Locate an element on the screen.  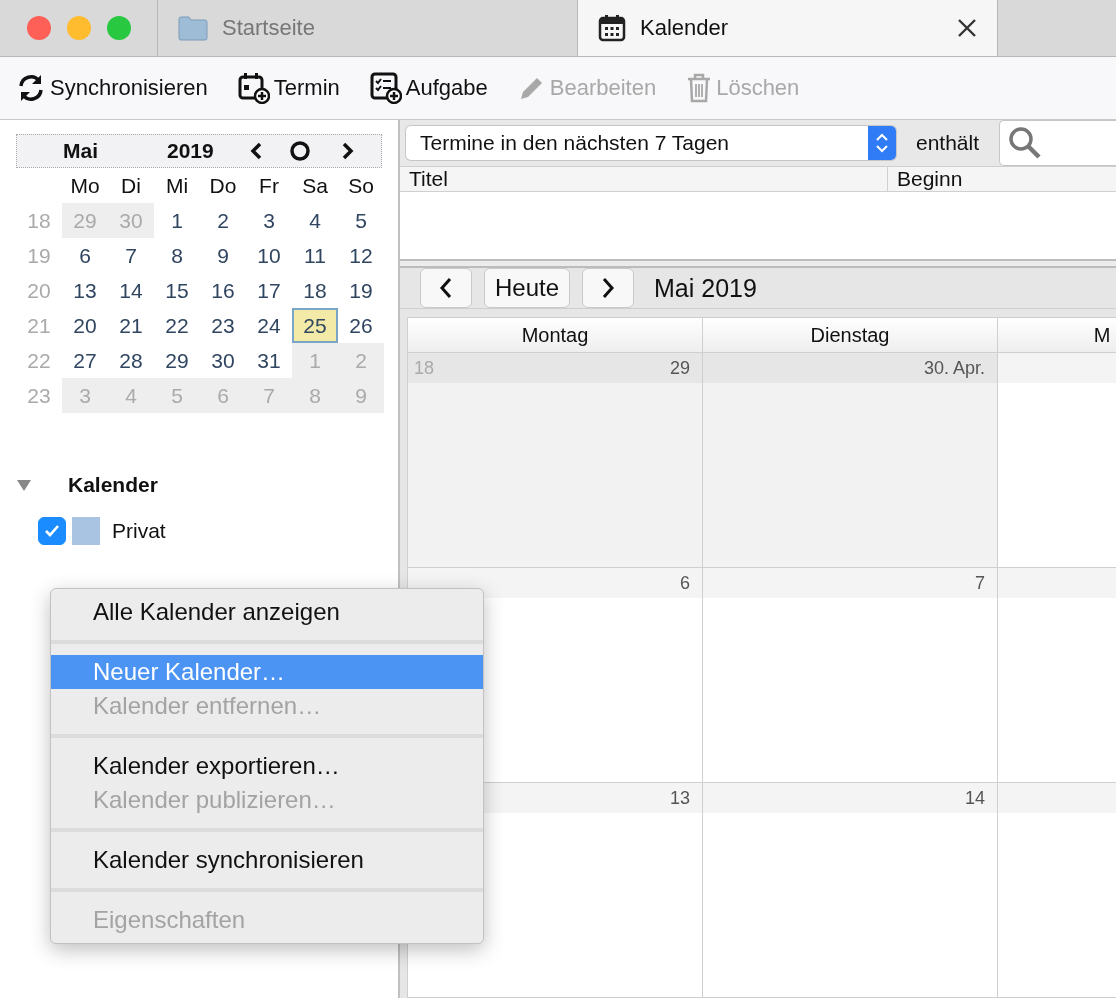
weekday-label: Mo is located at coordinates (85, 185).